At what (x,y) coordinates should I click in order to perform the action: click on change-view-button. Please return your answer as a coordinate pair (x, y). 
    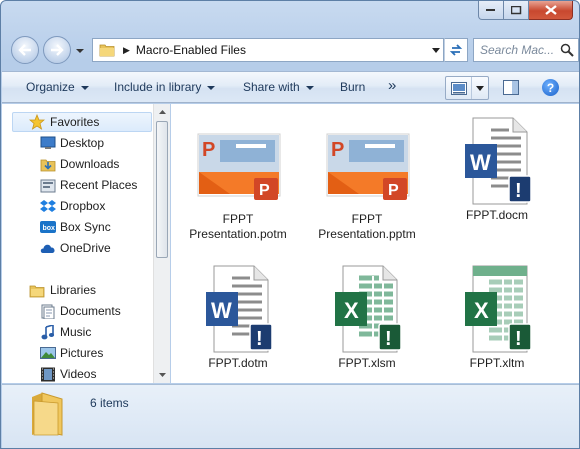
    Looking at the image, I should click on (467, 88).